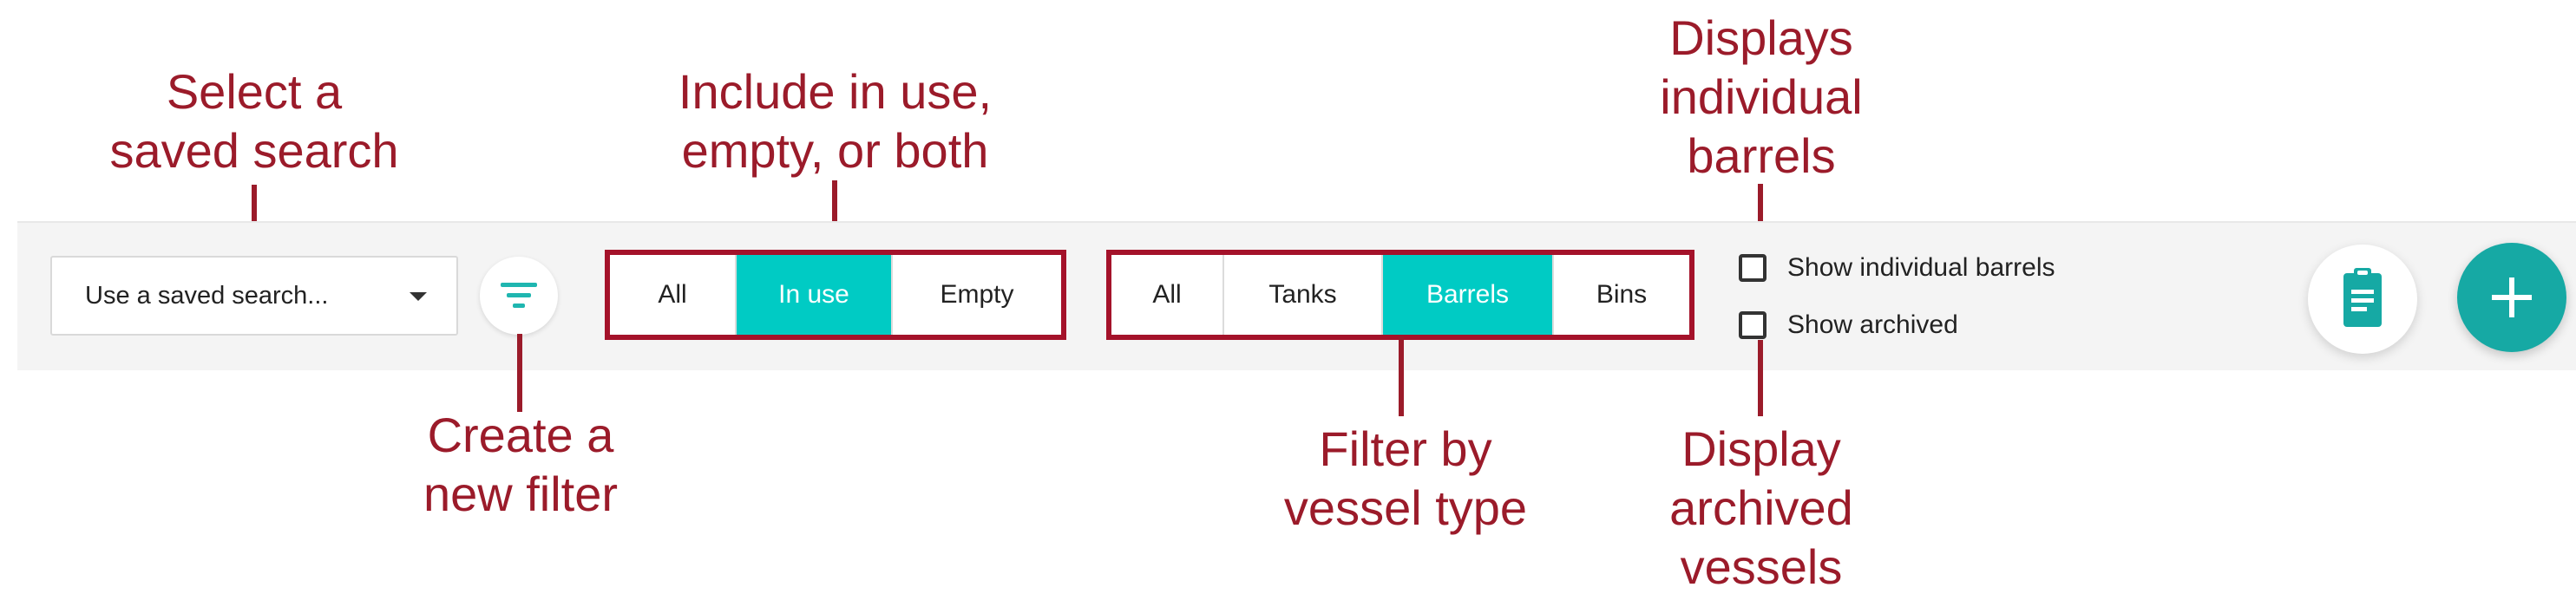 The height and width of the screenshot is (594, 2576). What do you see at coordinates (1303, 295) in the screenshot?
I see `vessel-option-tanks: Tanks` at bounding box center [1303, 295].